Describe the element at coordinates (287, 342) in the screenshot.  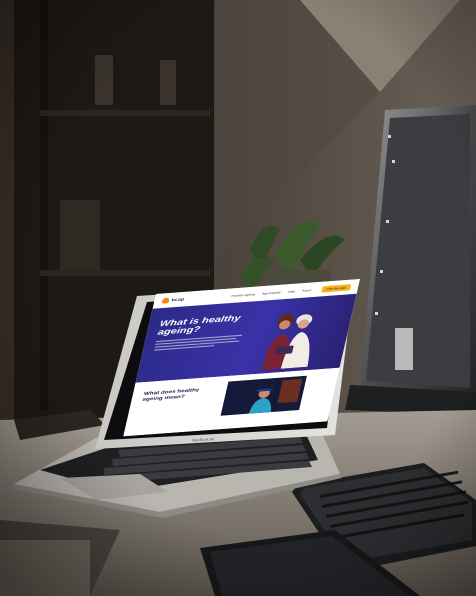
I see `hero-photo` at that location.